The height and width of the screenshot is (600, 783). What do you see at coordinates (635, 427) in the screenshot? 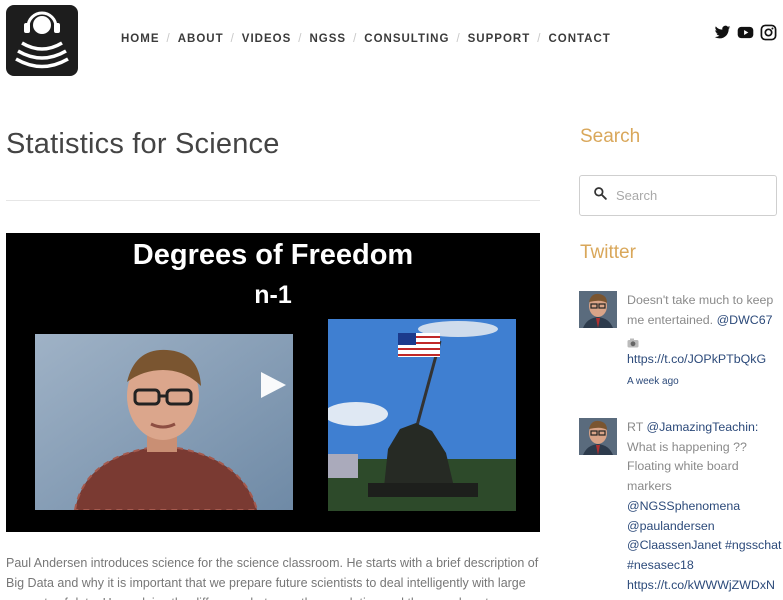
I see `retweet-prefix: RT` at bounding box center [635, 427].